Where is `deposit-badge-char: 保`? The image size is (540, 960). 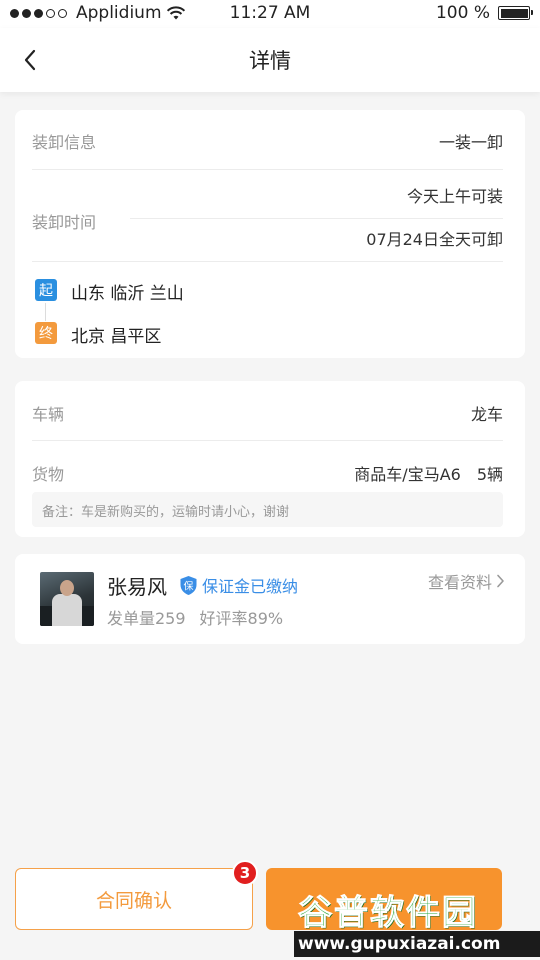 deposit-badge-char: 保 is located at coordinates (189, 585).